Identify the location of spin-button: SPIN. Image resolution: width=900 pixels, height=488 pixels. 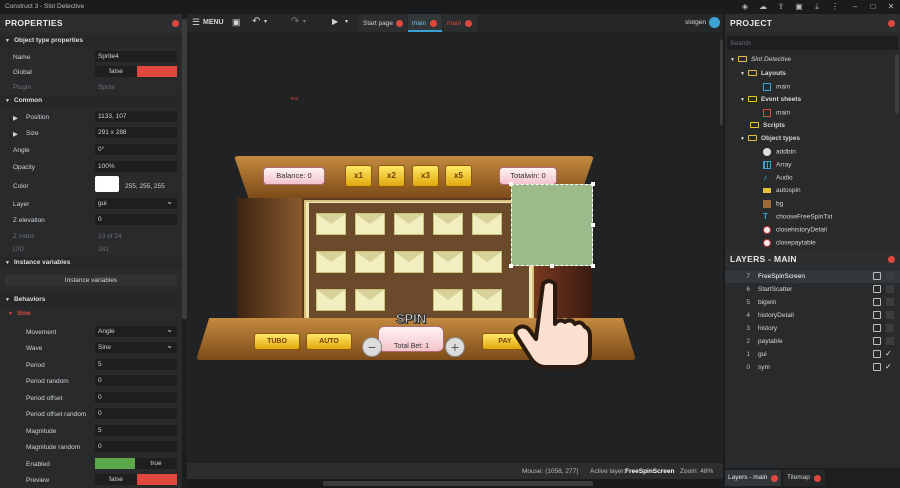
(411, 319).